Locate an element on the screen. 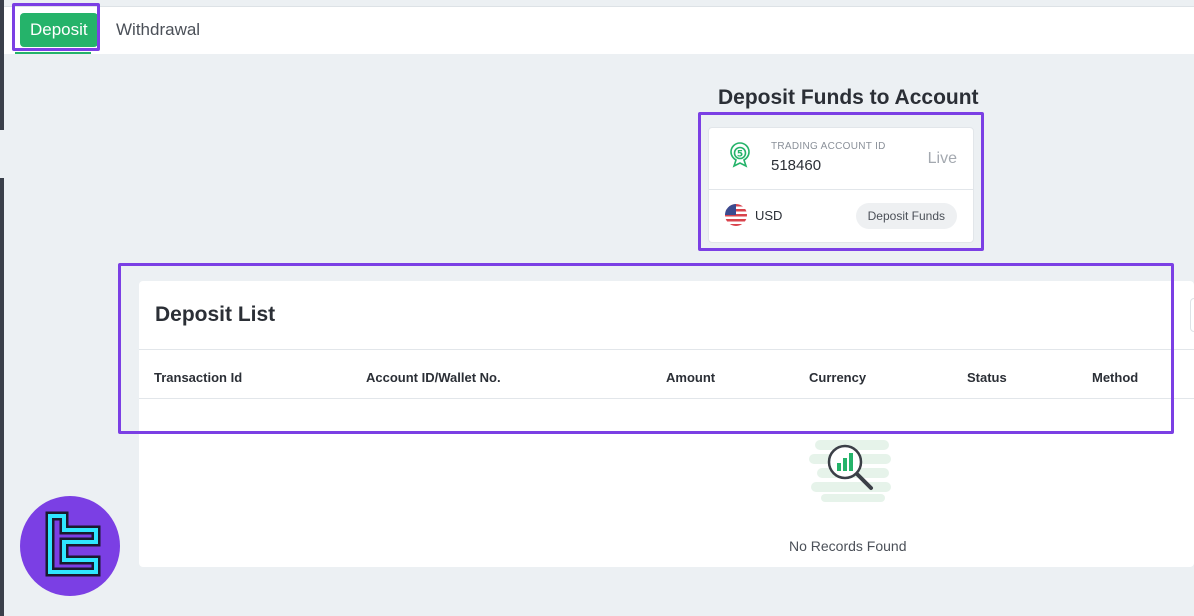 The width and height of the screenshot is (1194, 616). magnifier-chart-icon is located at coordinates (850, 471).